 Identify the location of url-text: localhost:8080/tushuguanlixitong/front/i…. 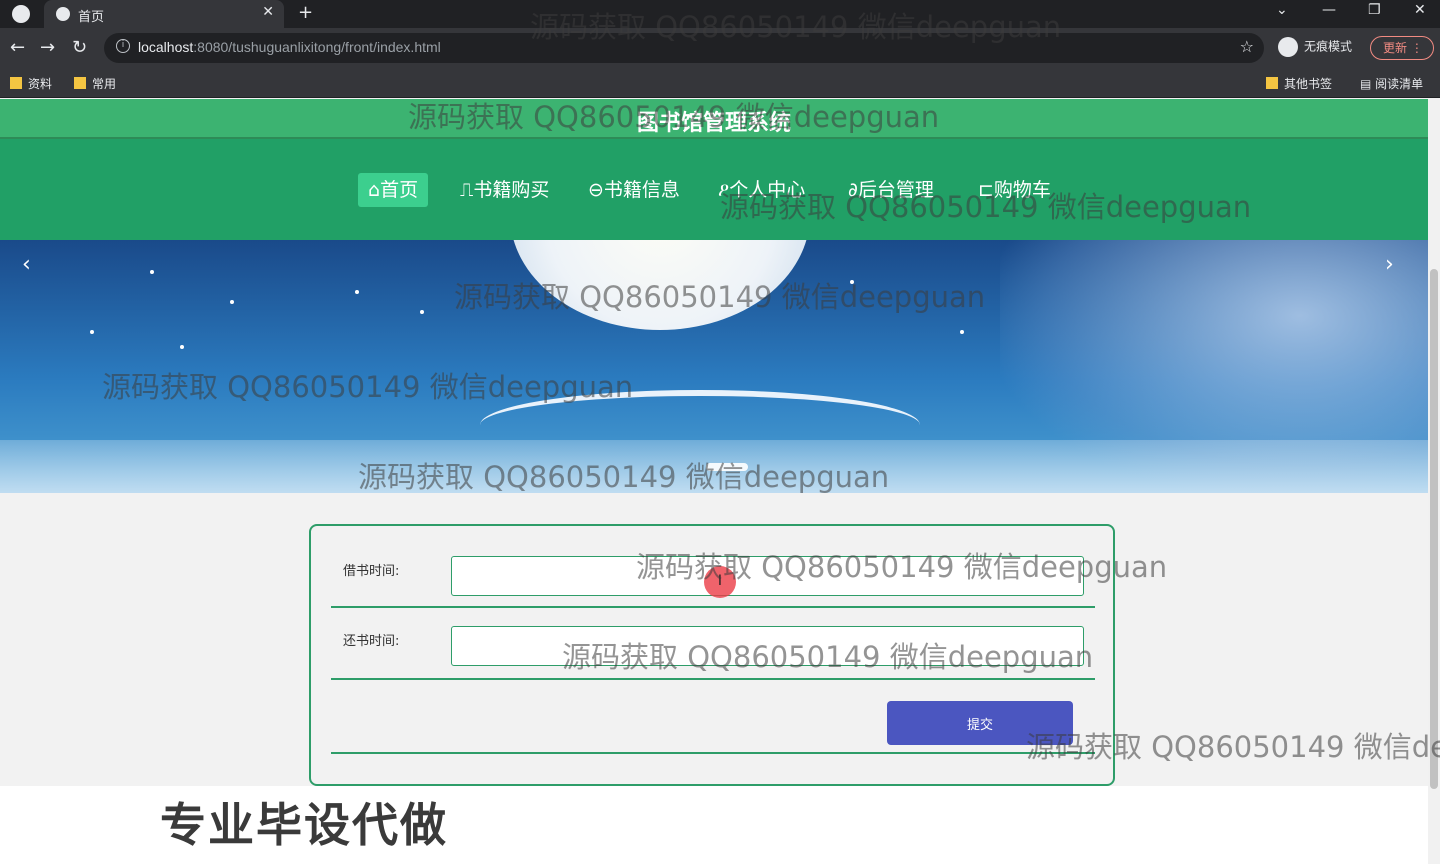
(289, 47).